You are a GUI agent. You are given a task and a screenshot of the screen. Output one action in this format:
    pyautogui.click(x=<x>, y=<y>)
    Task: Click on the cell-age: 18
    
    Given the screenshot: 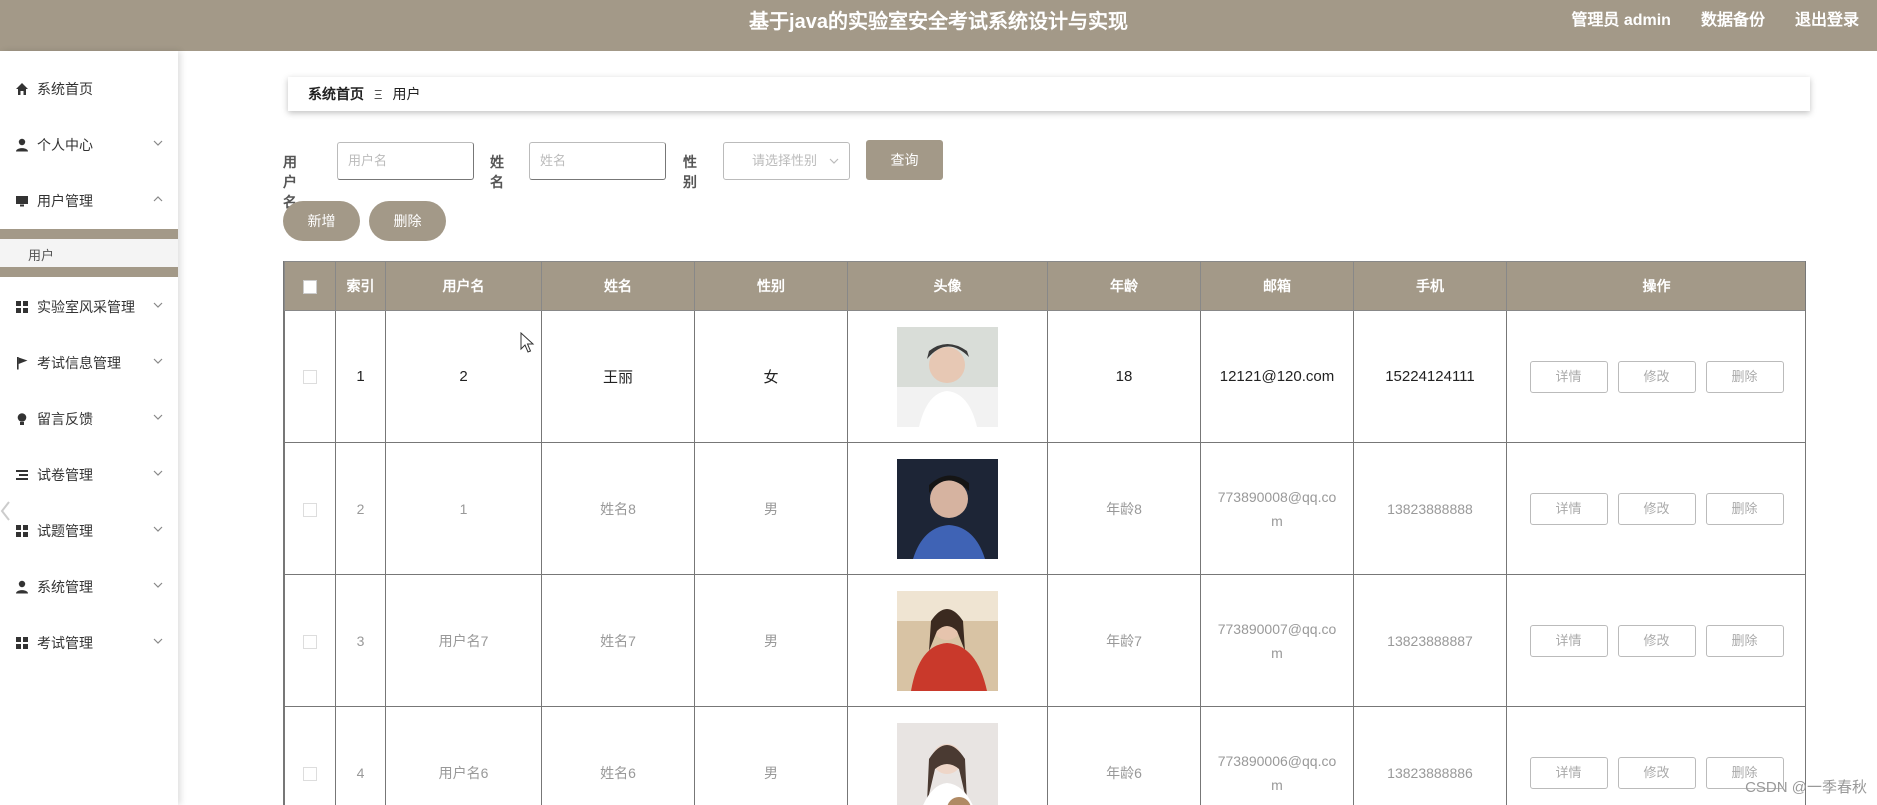 What is the action you would take?
    pyautogui.click(x=1124, y=376)
    